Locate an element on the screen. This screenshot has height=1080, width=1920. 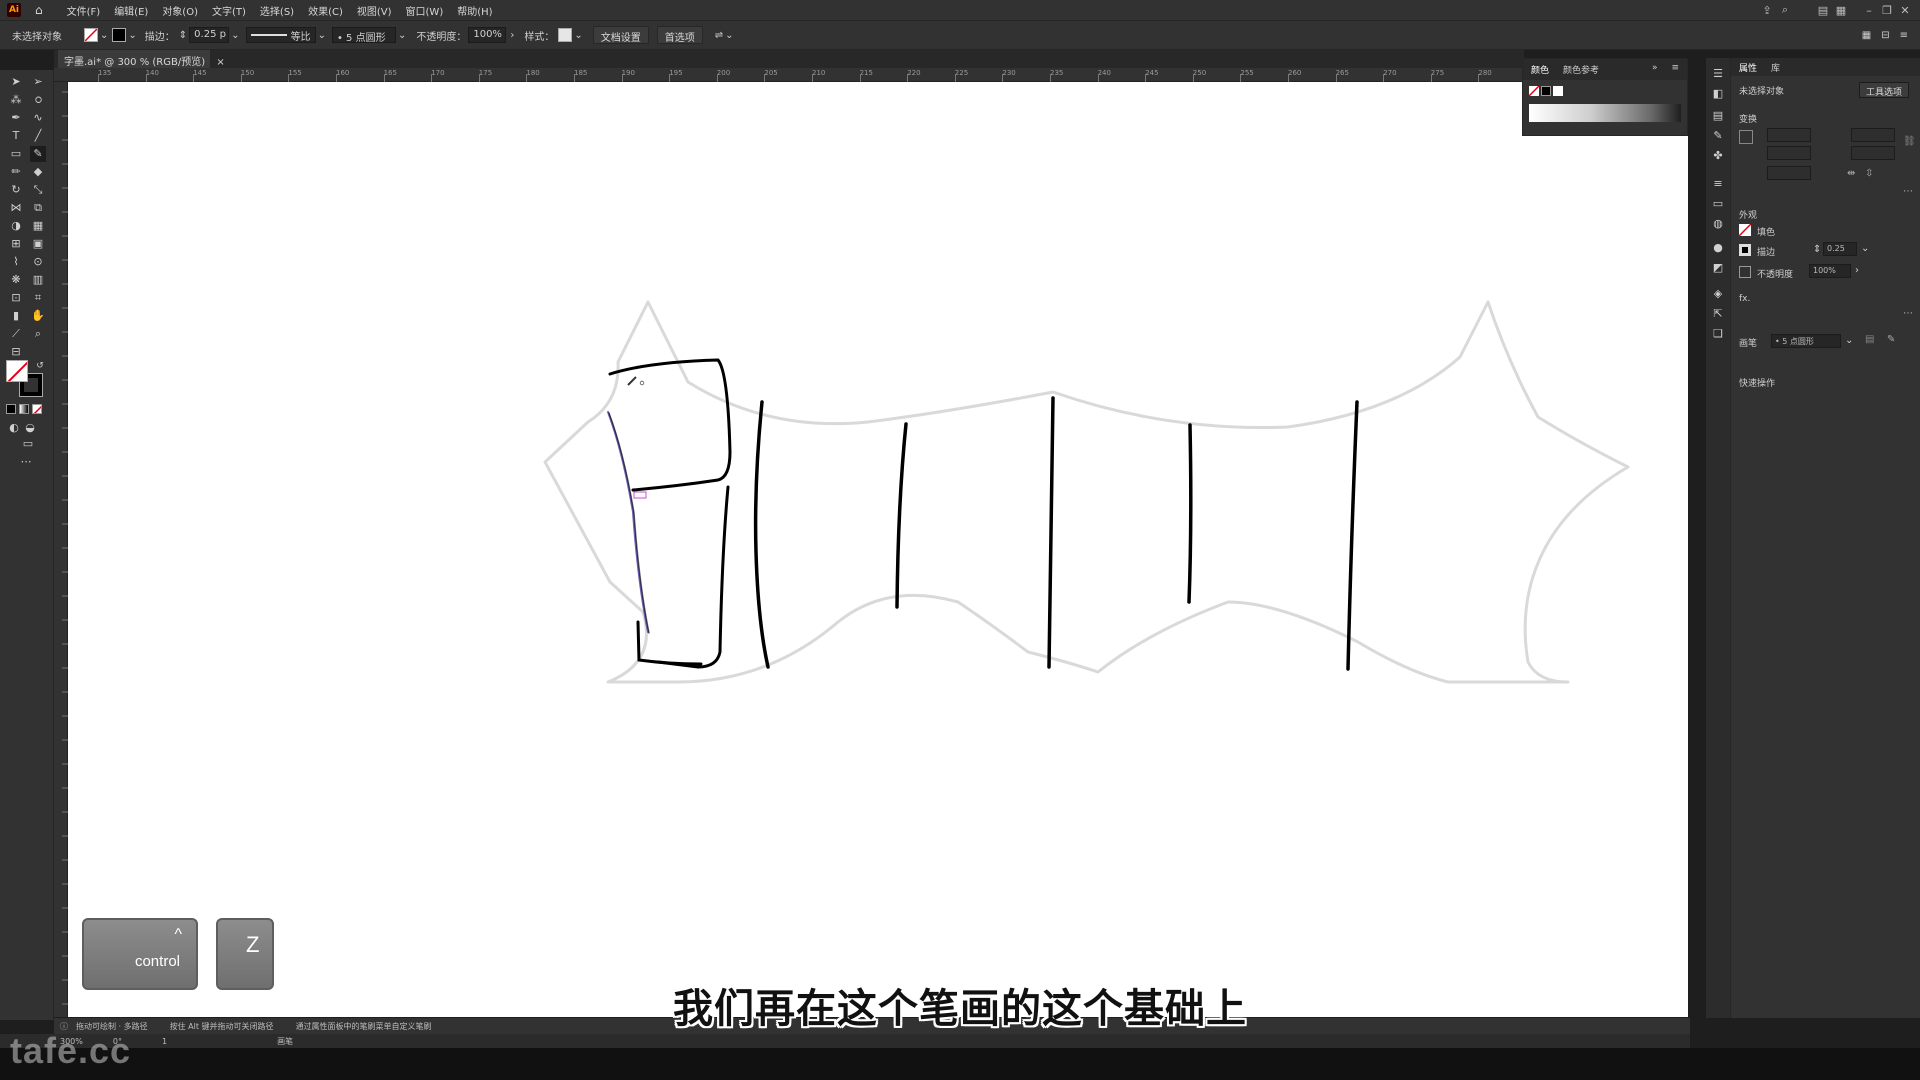
width-tool-icon: ⋈ is located at coordinates (16, 208).